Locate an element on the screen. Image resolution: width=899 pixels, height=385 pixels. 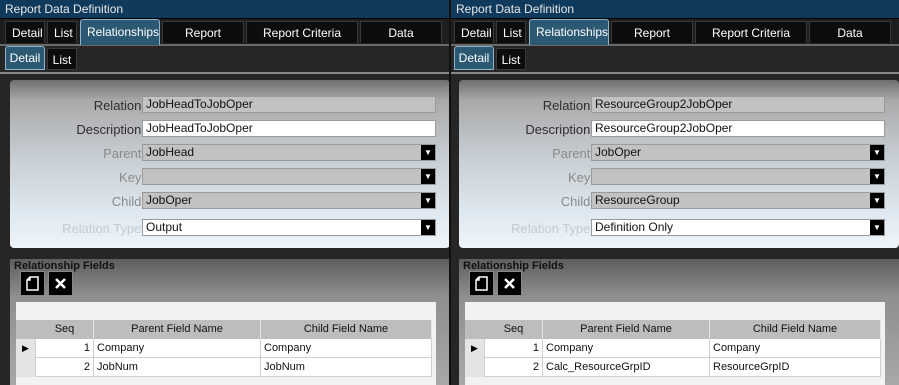
cell-child-field: ResourceGrpID is located at coordinates (795, 367).